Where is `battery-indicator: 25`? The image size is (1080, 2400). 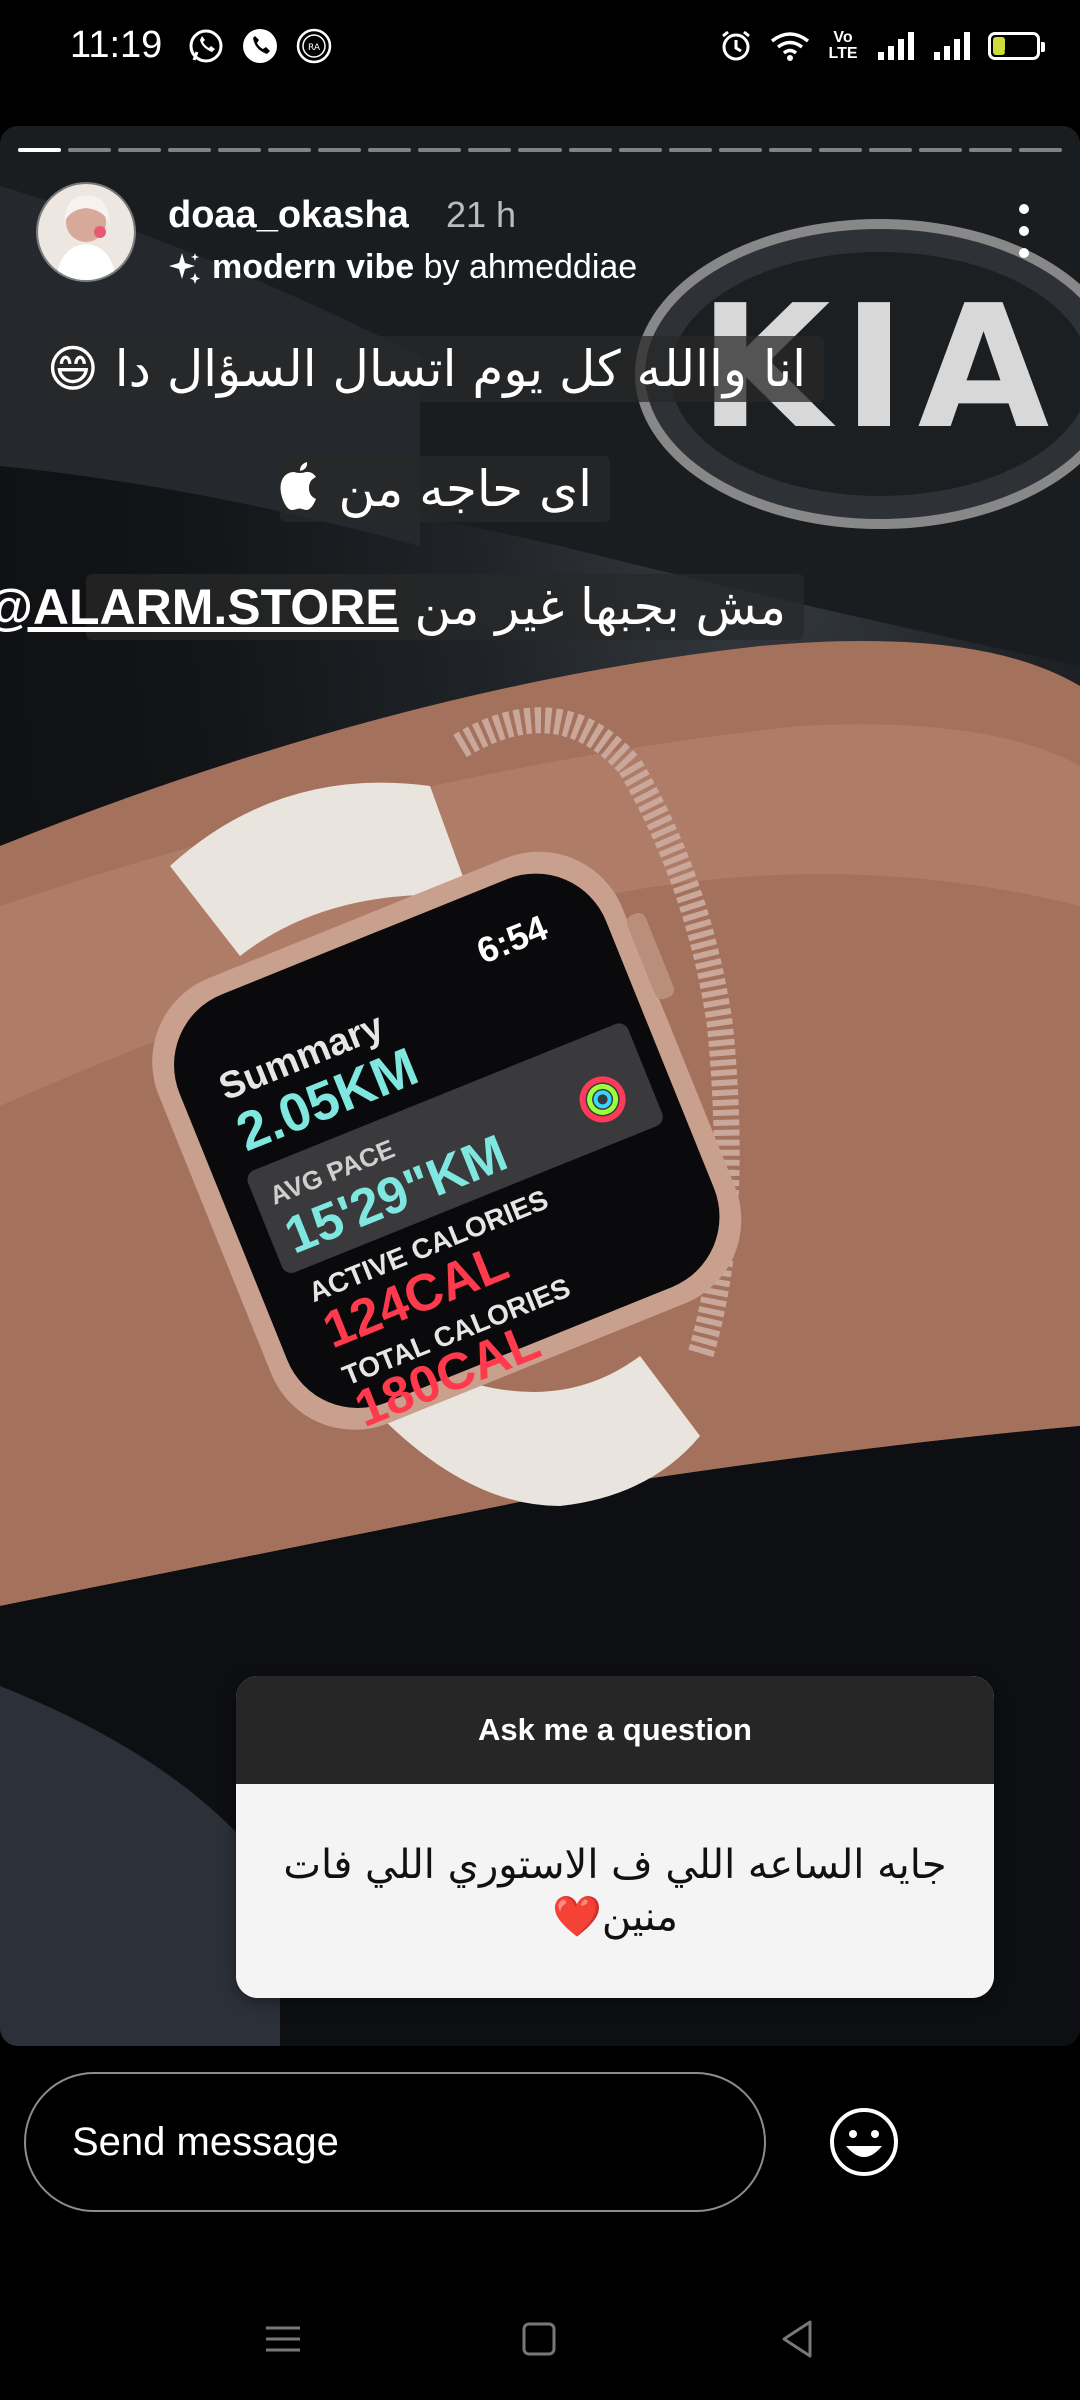
battery-indicator: 25 is located at coordinates (1016, 46).